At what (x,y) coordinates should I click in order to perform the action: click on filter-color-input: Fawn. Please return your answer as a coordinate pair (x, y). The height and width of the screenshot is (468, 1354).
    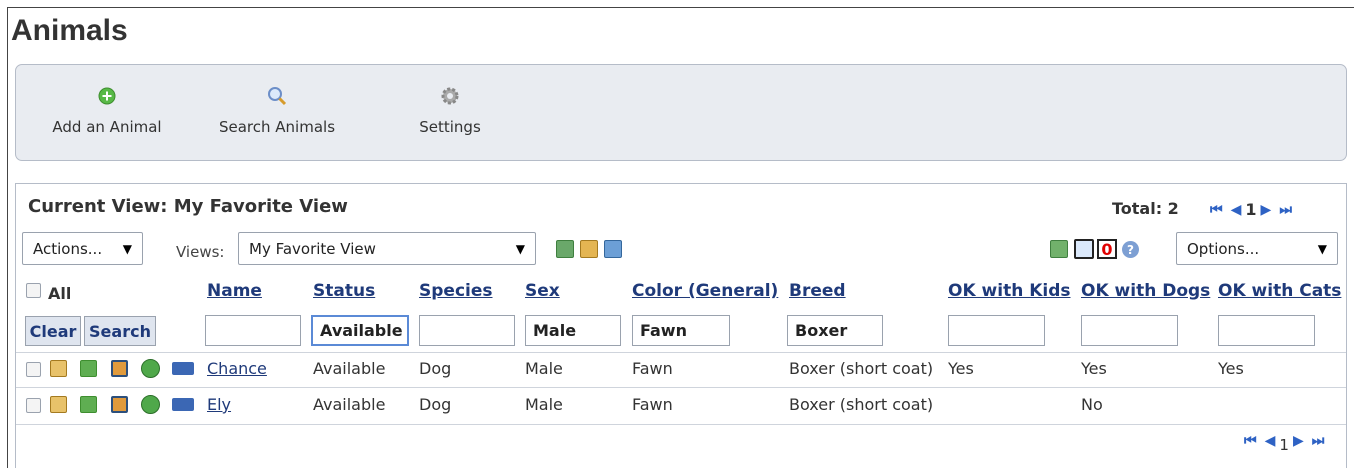
    Looking at the image, I should click on (681, 330).